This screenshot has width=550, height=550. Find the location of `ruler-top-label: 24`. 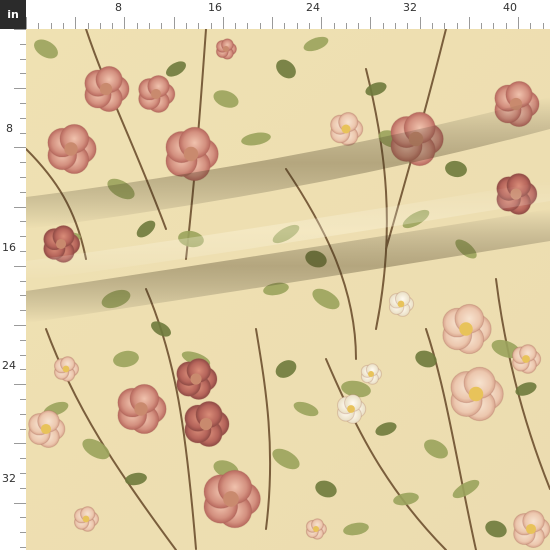

ruler-top-label: 24 is located at coordinates (313, 7).